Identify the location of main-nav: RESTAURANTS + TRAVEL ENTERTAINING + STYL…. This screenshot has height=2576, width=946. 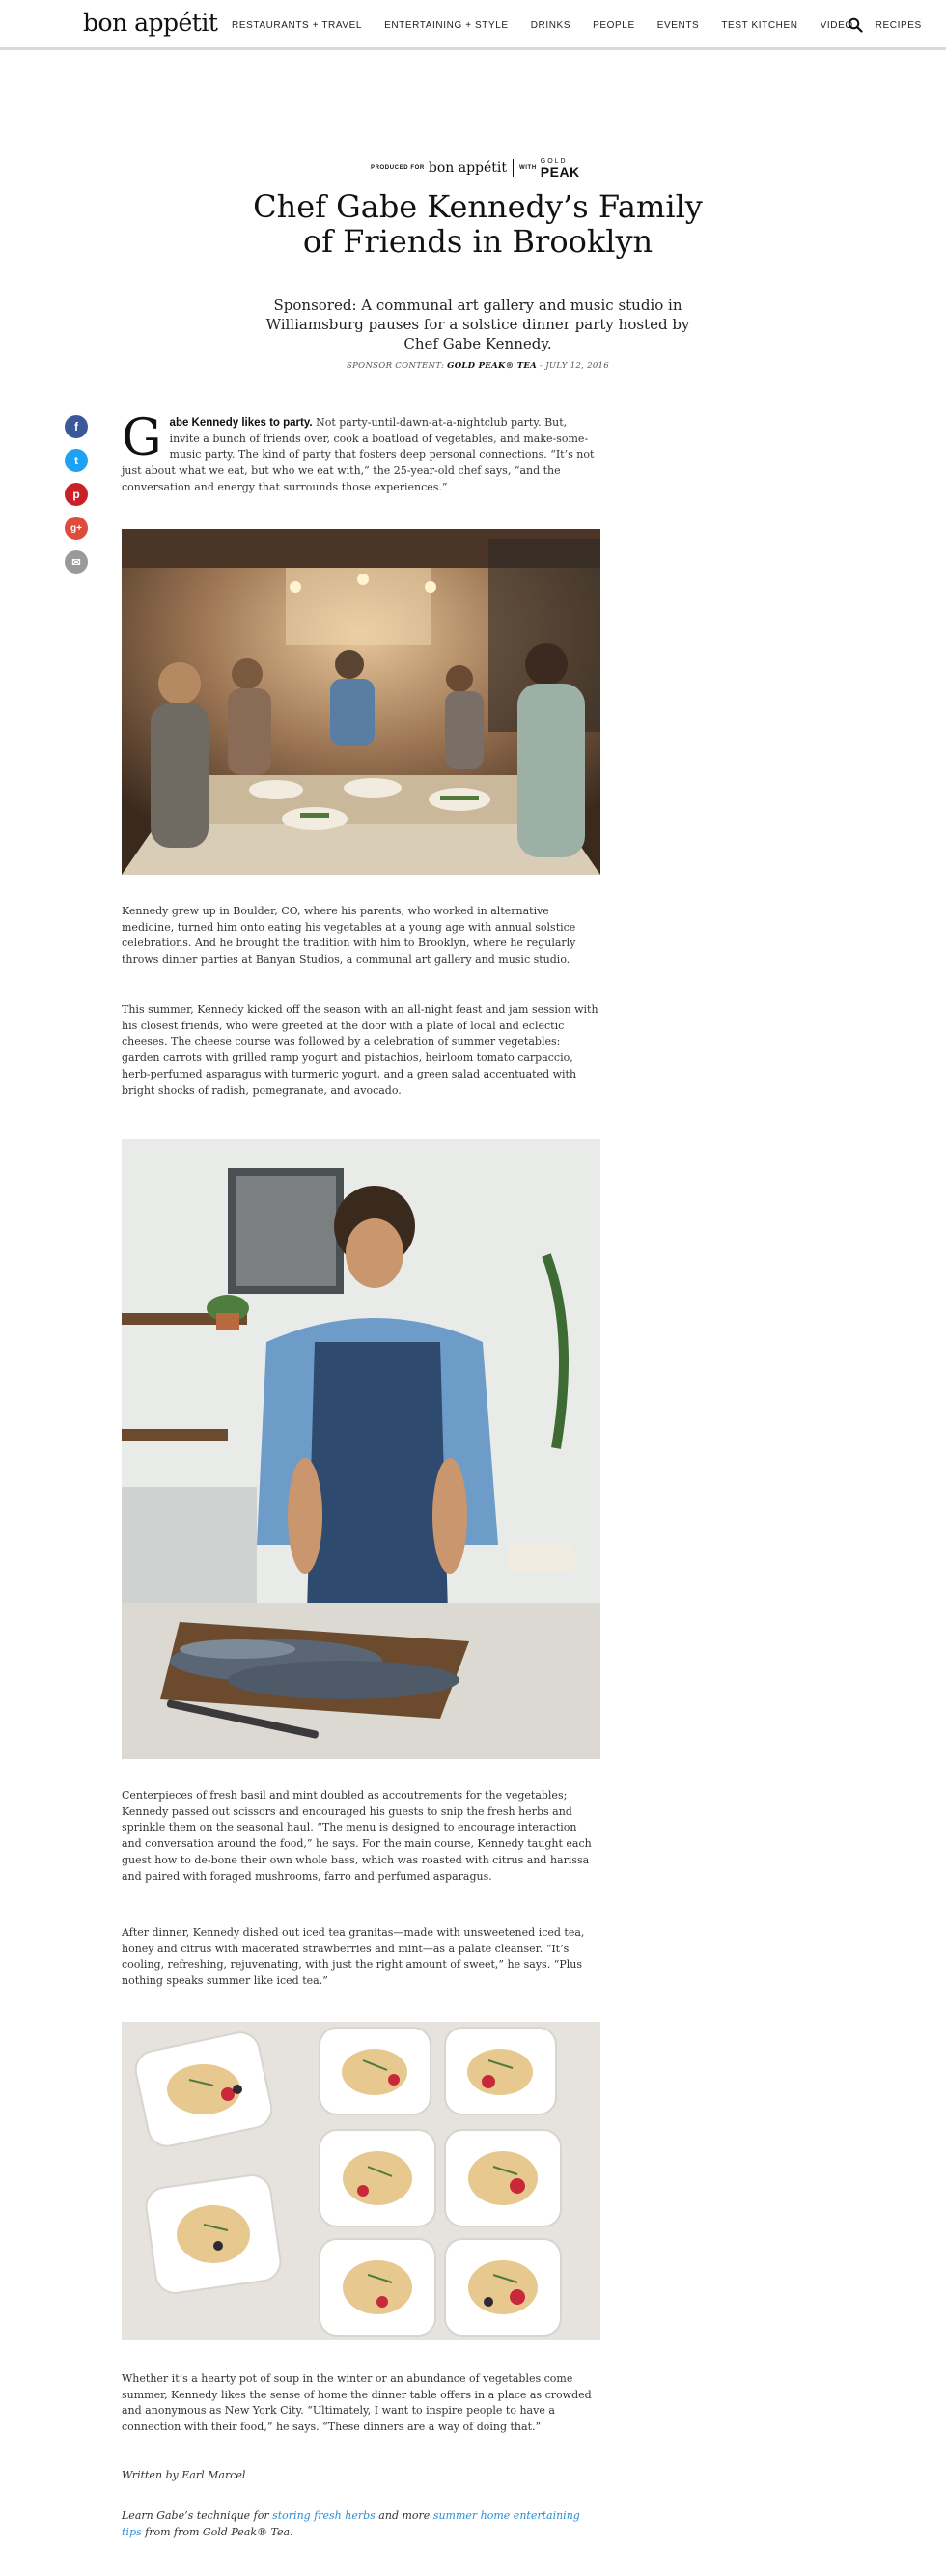
(588, 26).